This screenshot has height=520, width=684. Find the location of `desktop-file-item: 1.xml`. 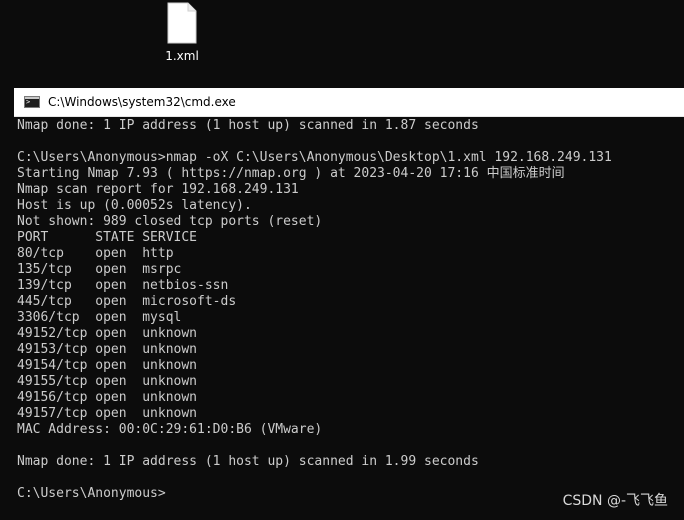

desktop-file-item: 1.xml is located at coordinates (182, 40).